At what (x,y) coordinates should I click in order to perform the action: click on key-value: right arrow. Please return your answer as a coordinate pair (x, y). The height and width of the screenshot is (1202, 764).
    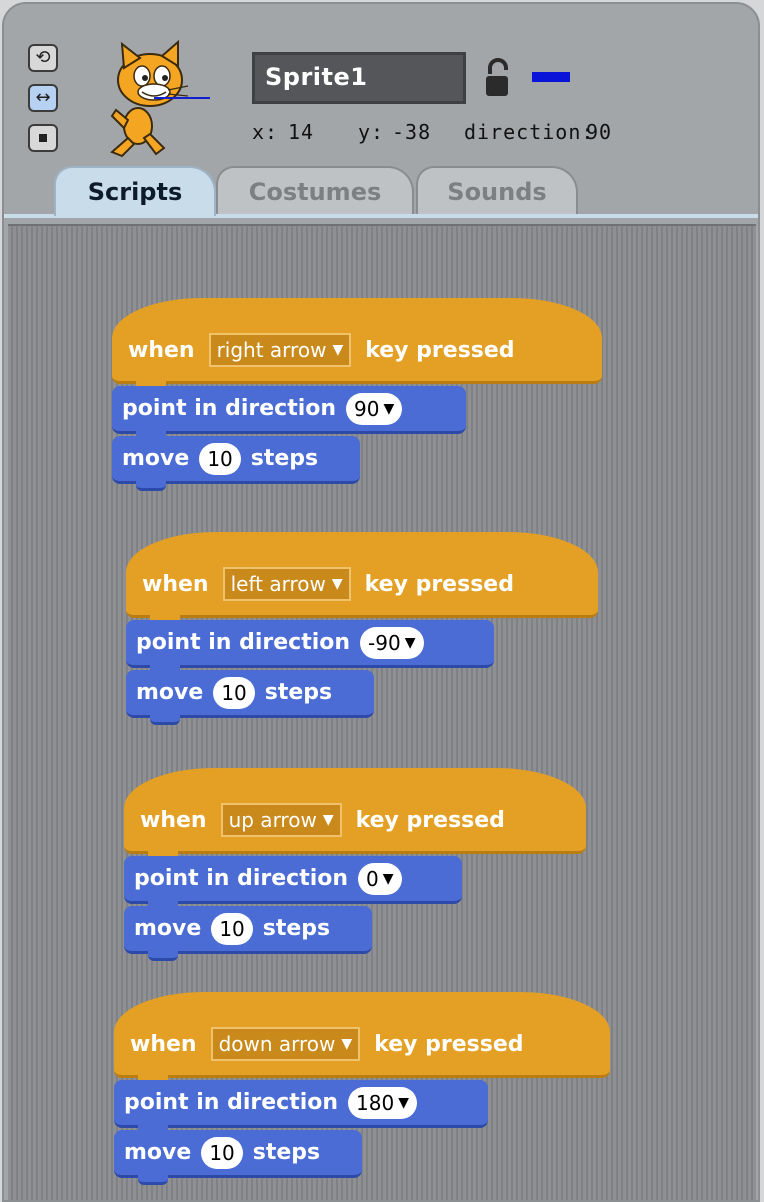
    Looking at the image, I should click on (271, 350).